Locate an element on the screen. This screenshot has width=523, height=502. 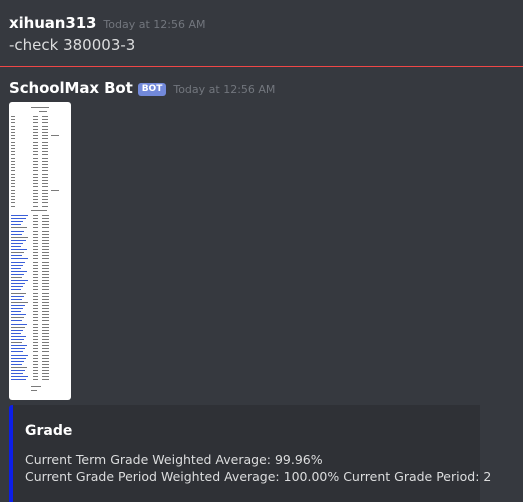
bot-message: SchoolMax Bot BOT Today at 12:56 AM is located at coordinates (266, 88).